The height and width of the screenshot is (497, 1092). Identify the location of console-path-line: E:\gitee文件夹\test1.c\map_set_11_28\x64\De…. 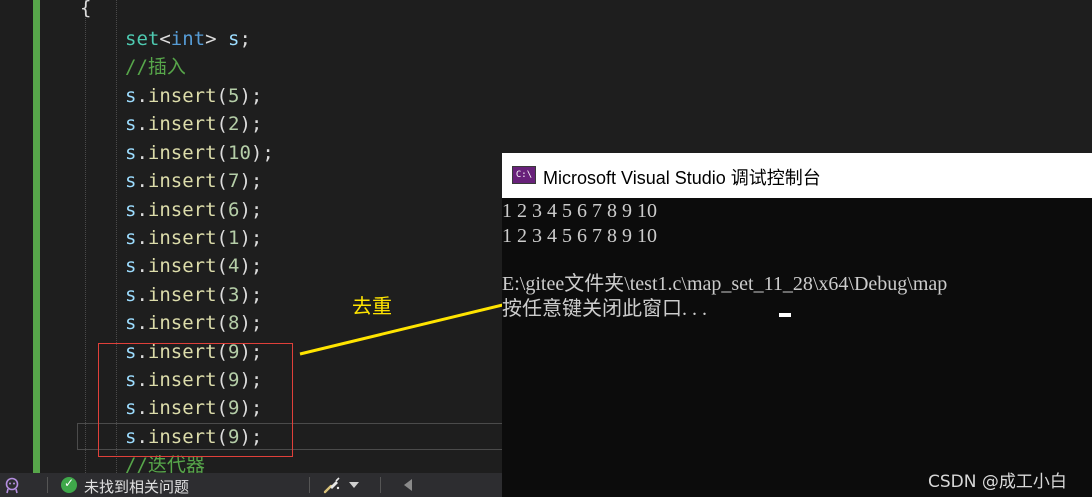
(725, 284).